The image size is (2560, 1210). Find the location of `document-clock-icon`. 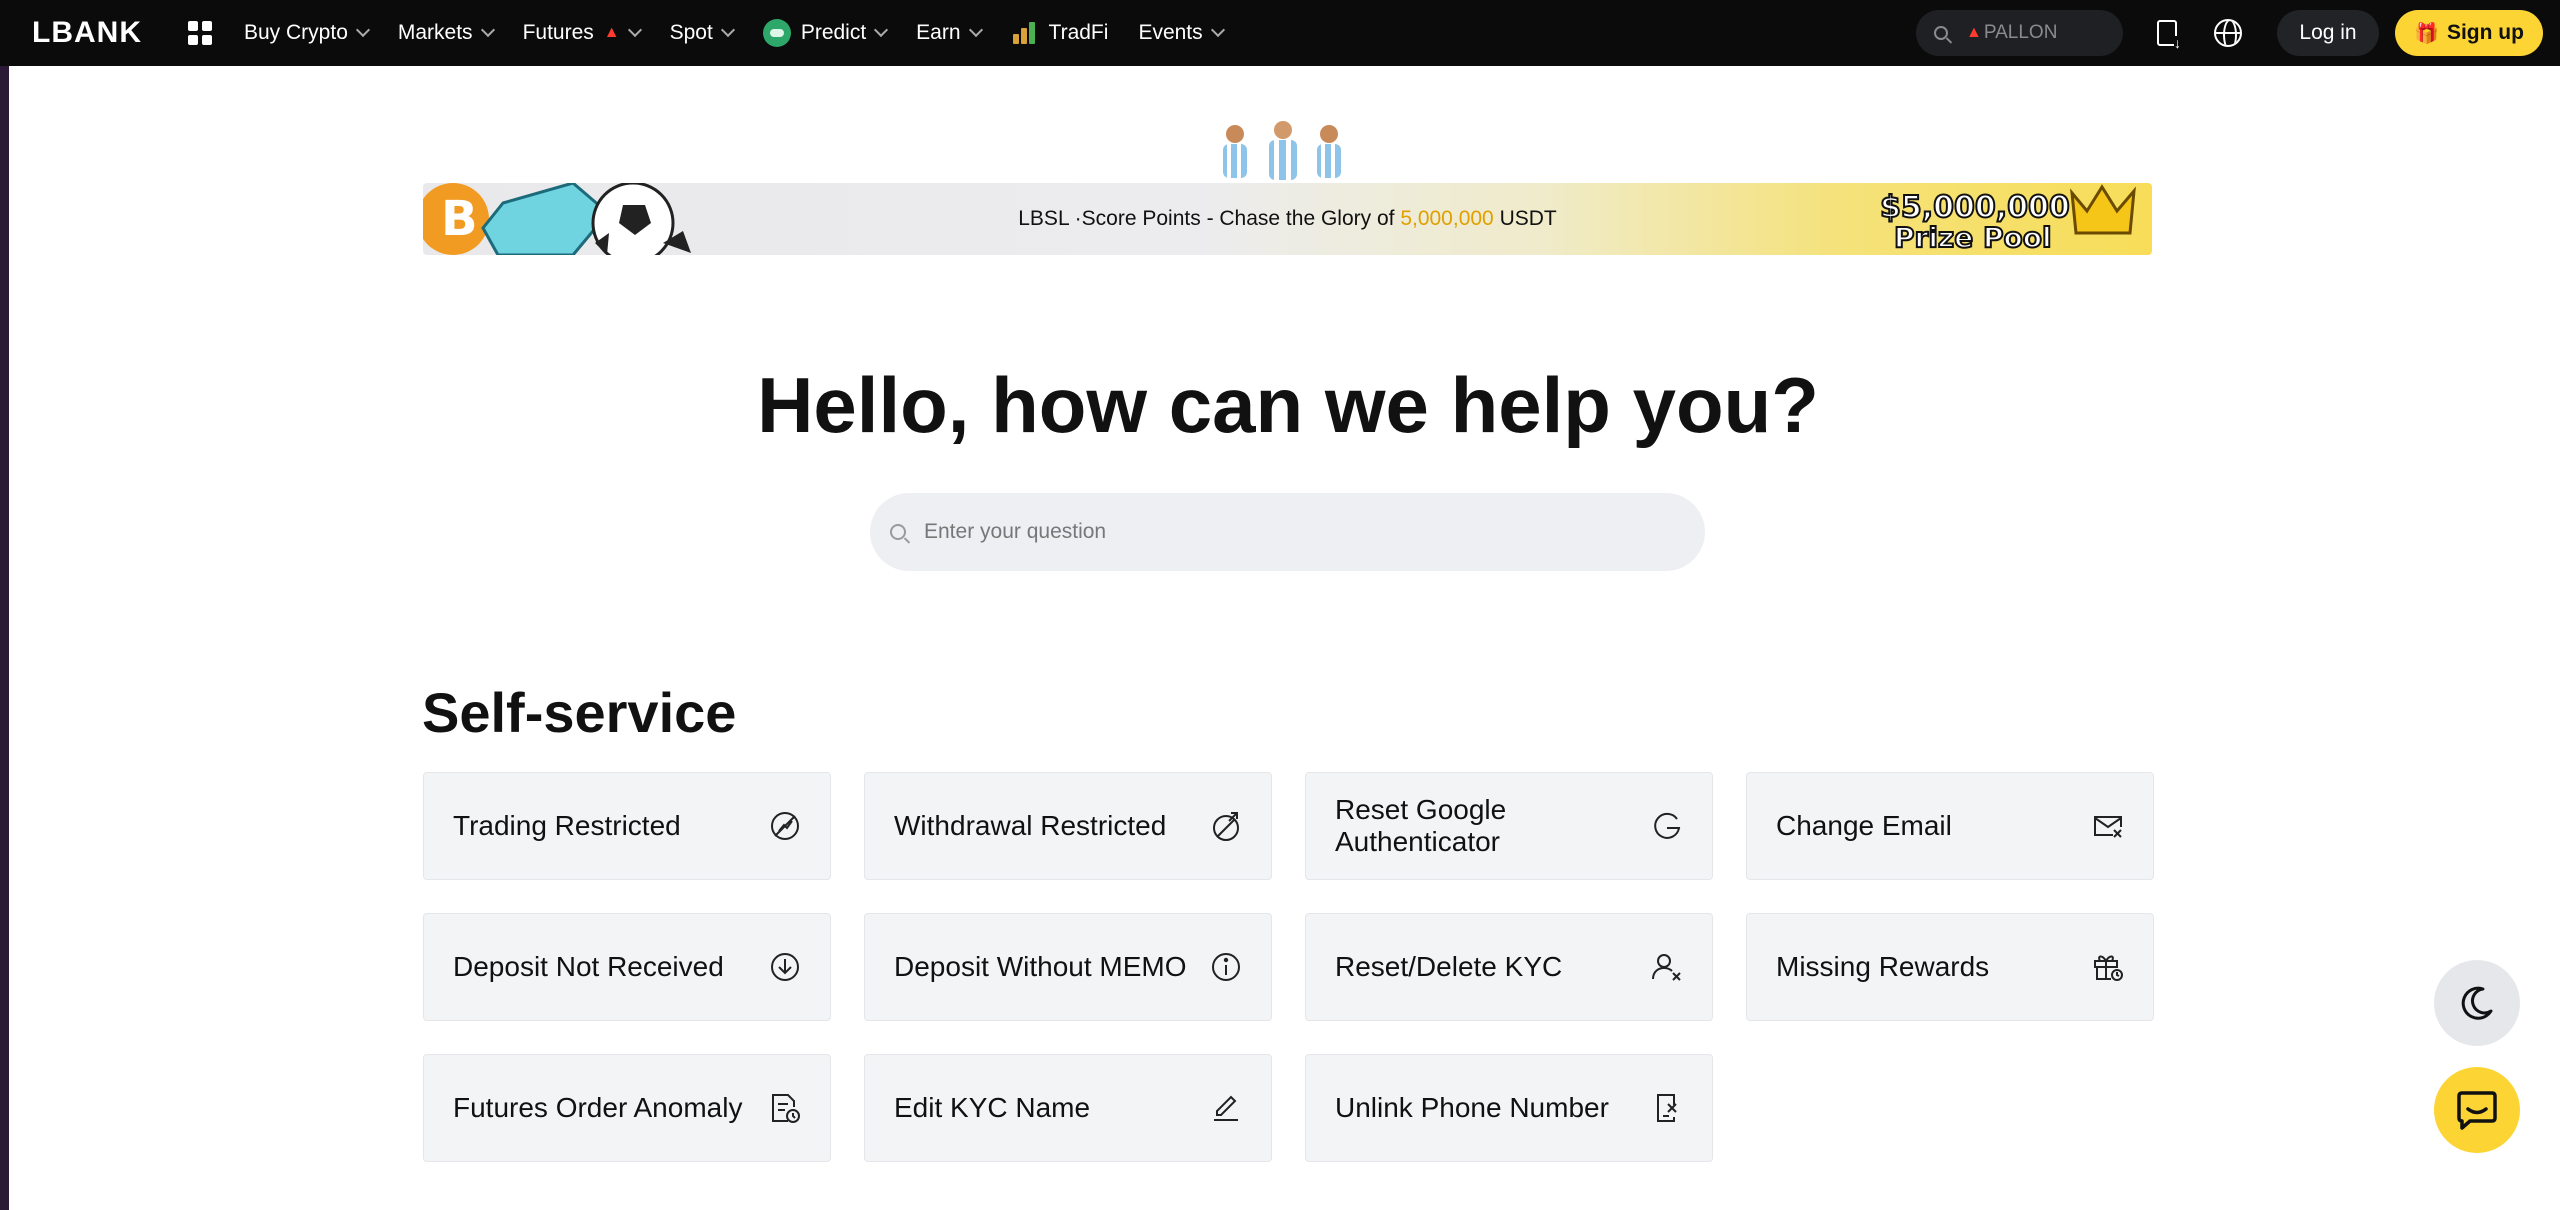

document-clock-icon is located at coordinates (785, 1108).